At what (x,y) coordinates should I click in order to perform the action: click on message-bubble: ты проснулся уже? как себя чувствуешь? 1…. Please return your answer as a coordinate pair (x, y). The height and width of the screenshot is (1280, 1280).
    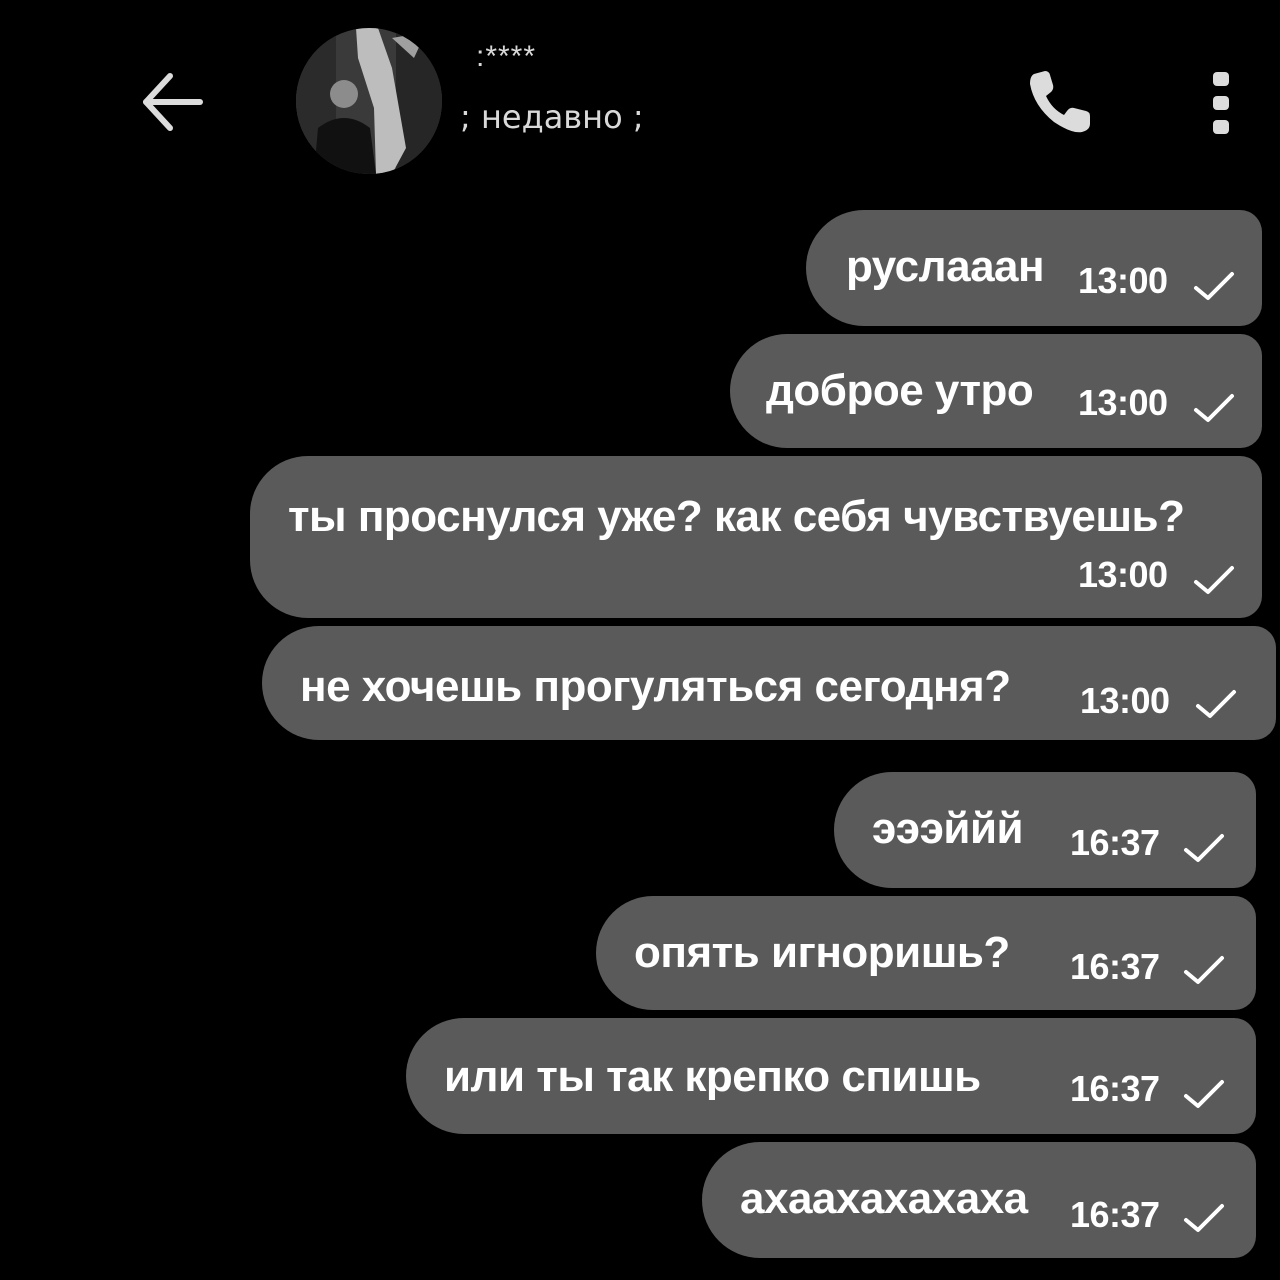
    Looking at the image, I should click on (756, 537).